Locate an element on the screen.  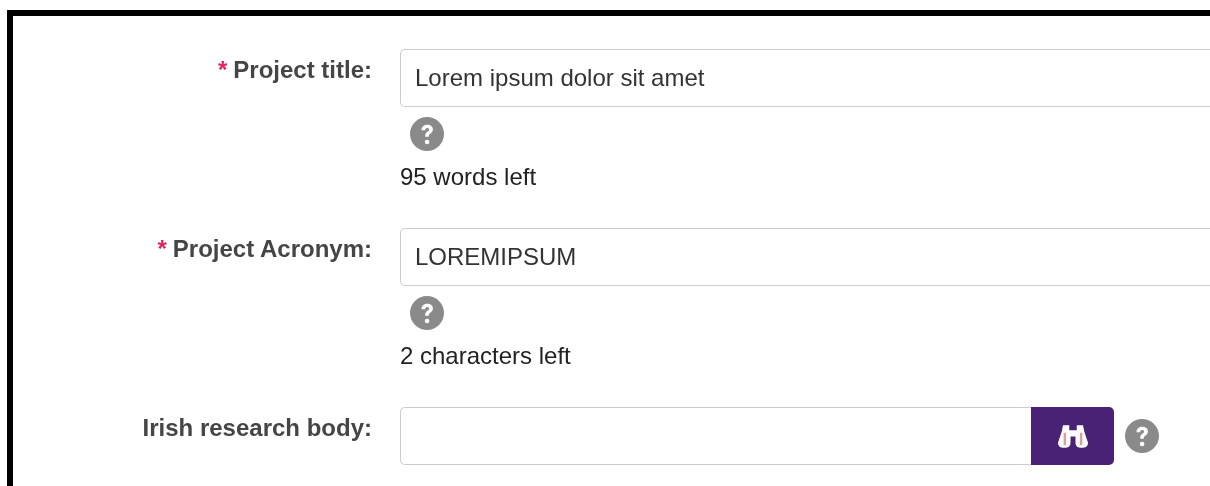
field-label: Project Acronym: is located at coordinates (272, 249).